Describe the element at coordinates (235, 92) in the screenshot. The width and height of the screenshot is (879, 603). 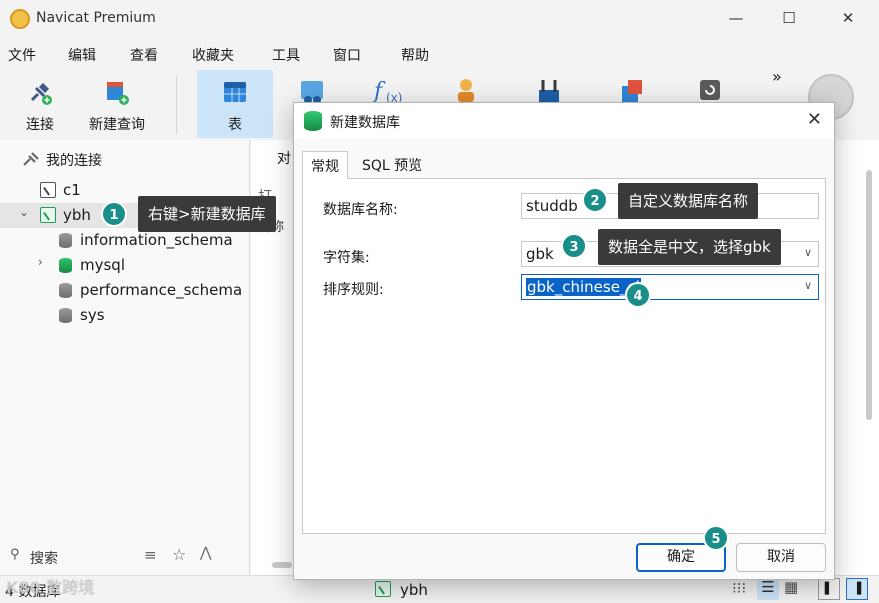
I see `table-icon` at that location.